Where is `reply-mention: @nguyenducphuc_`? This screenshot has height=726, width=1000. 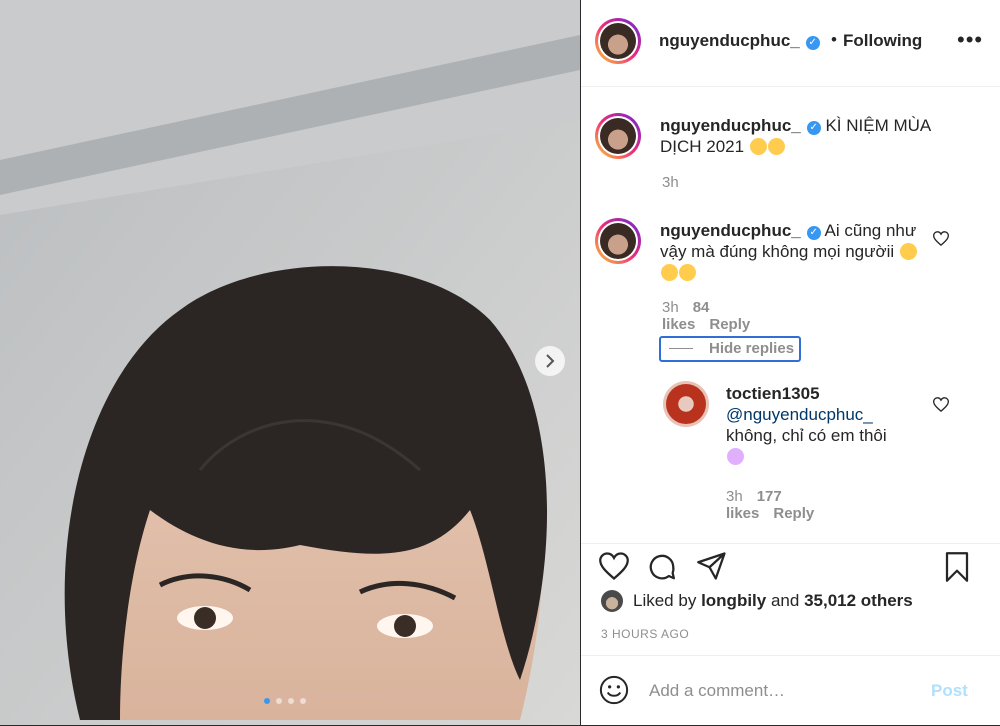 reply-mention: @nguyenducphuc_ is located at coordinates (799, 414).